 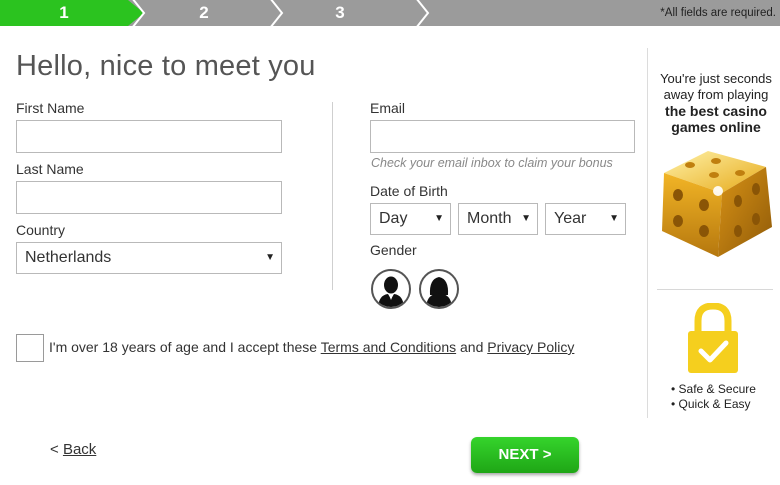 What do you see at coordinates (166, 66) in the screenshot?
I see `page-title: Hello, nice to meet you` at bounding box center [166, 66].